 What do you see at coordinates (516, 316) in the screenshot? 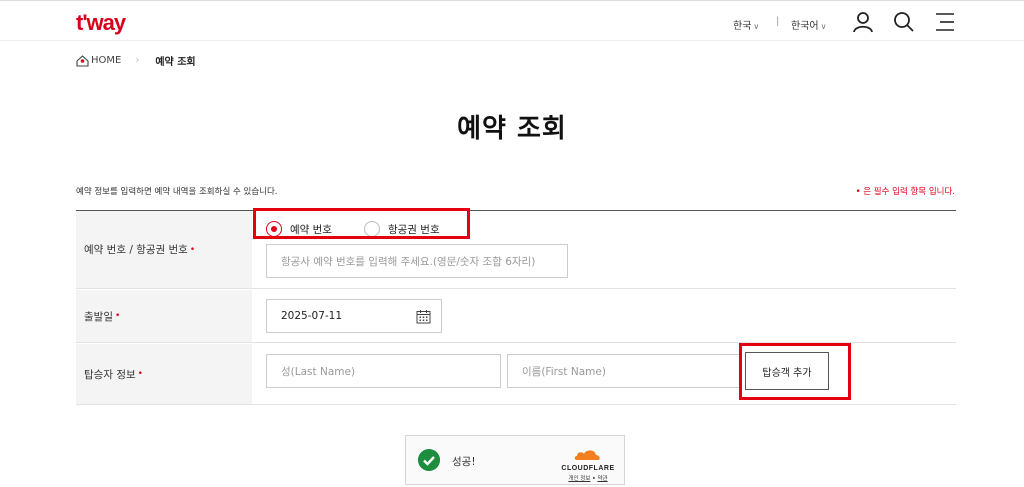
I see `departure-date-row: 출발일 • 2025-07-11` at bounding box center [516, 316].